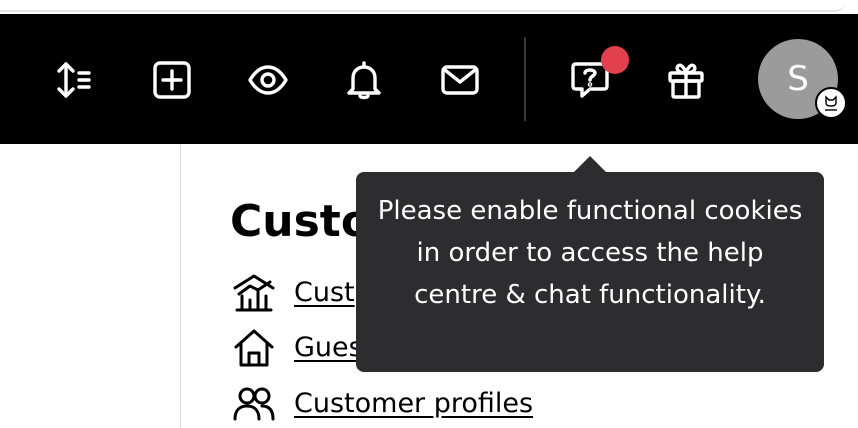  Describe the element at coordinates (301, 221) in the screenshot. I see `section-title: Custo` at that location.